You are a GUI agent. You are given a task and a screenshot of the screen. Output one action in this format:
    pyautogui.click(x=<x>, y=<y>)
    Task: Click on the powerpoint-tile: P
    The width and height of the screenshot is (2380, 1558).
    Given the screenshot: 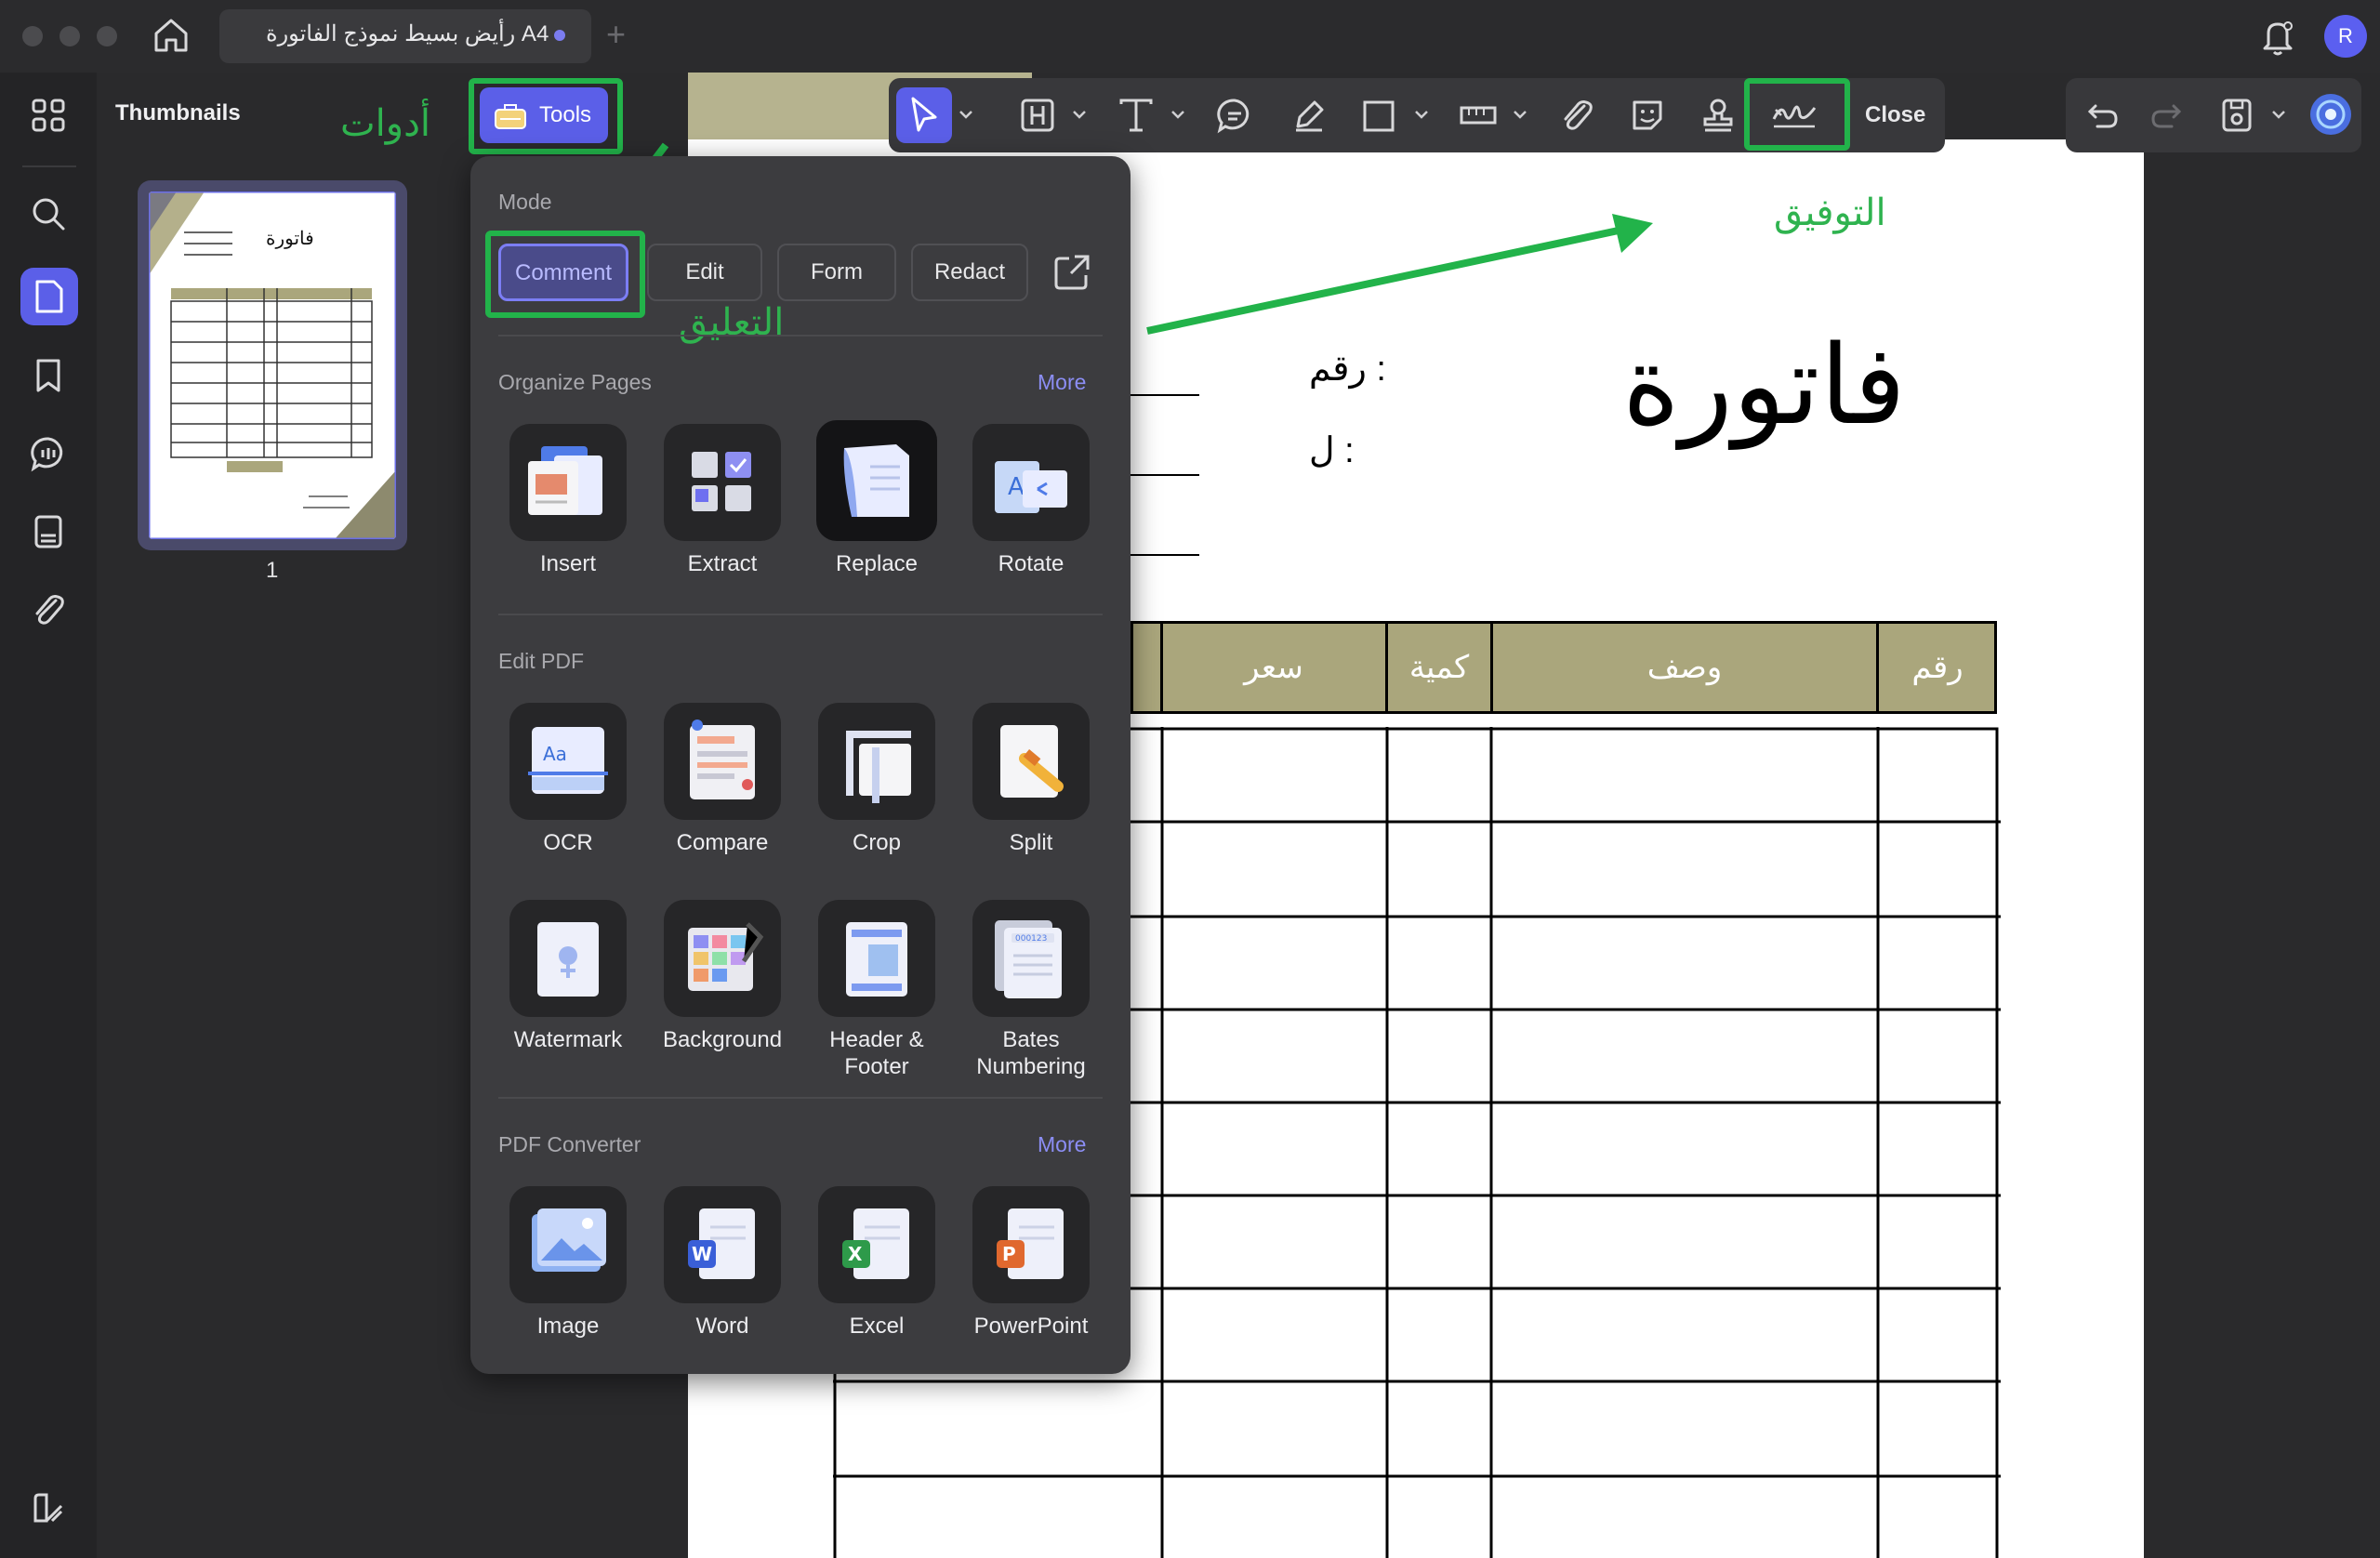 What is the action you would take?
    pyautogui.click(x=1031, y=1244)
    